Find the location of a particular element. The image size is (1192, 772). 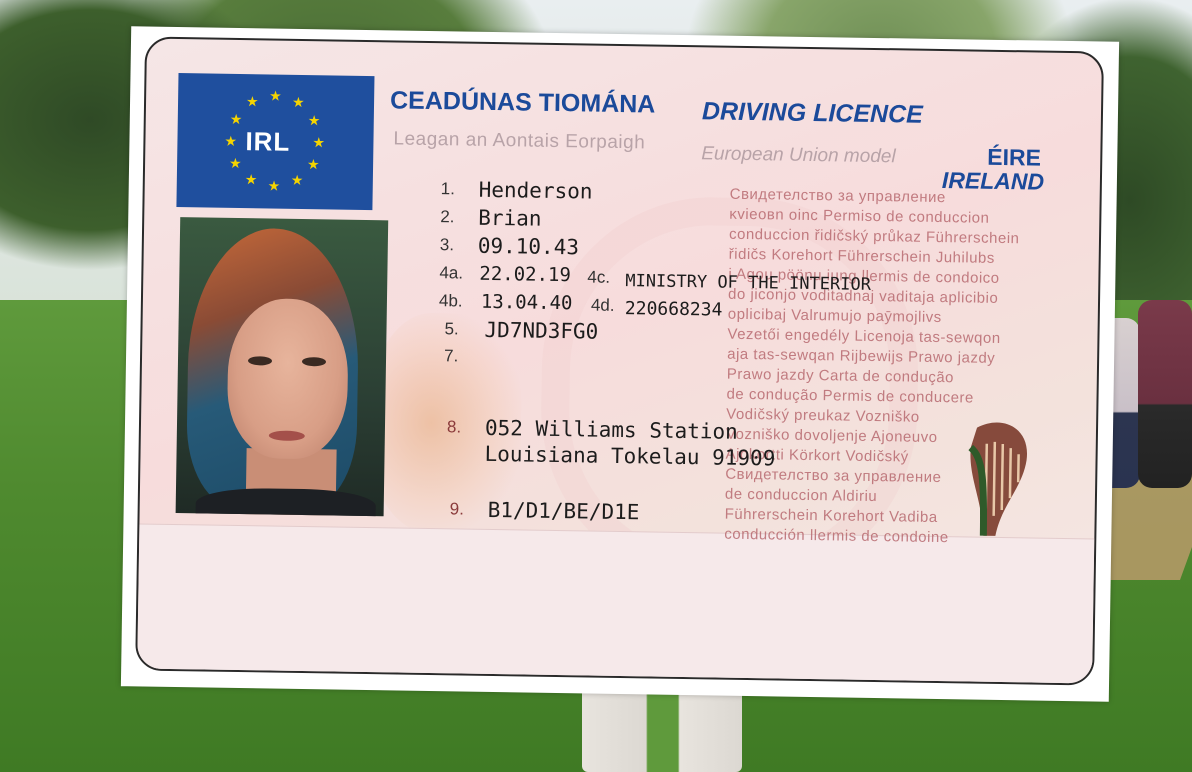

field-3-number: 3. is located at coordinates (447, 245).